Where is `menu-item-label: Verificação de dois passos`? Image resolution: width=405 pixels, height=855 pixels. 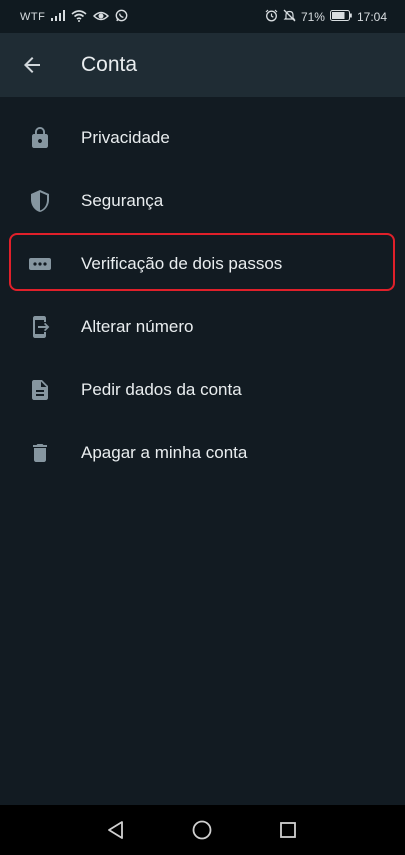
menu-item-label: Verificação de dois passos is located at coordinates (182, 263).